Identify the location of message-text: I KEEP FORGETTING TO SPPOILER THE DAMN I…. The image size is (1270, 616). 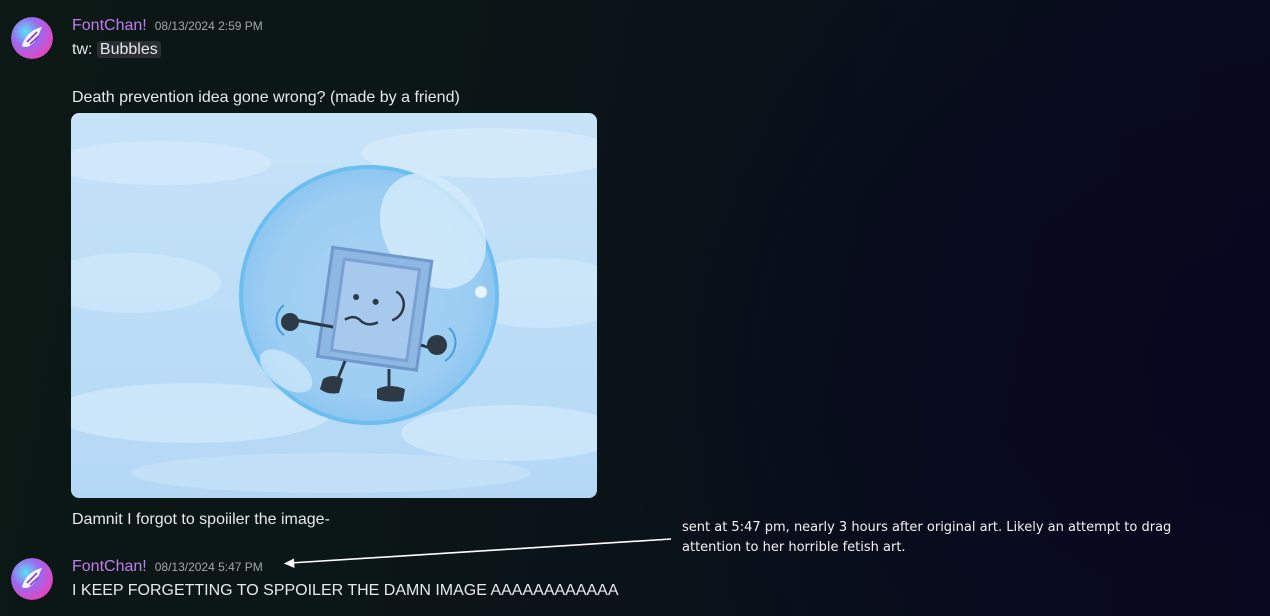
(345, 590).